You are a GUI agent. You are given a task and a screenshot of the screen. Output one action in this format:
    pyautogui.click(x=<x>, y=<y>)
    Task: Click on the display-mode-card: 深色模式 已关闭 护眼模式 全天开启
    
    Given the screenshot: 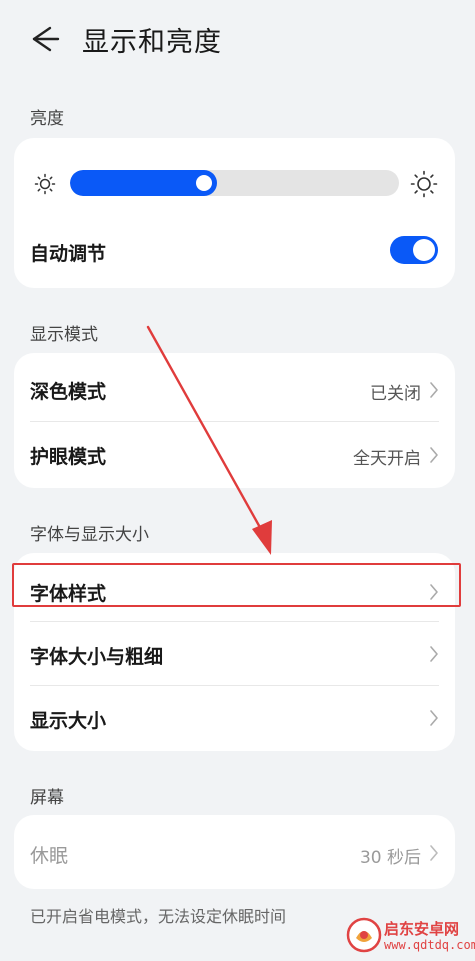 What is the action you would take?
    pyautogui.click(x=234, y=420)
    